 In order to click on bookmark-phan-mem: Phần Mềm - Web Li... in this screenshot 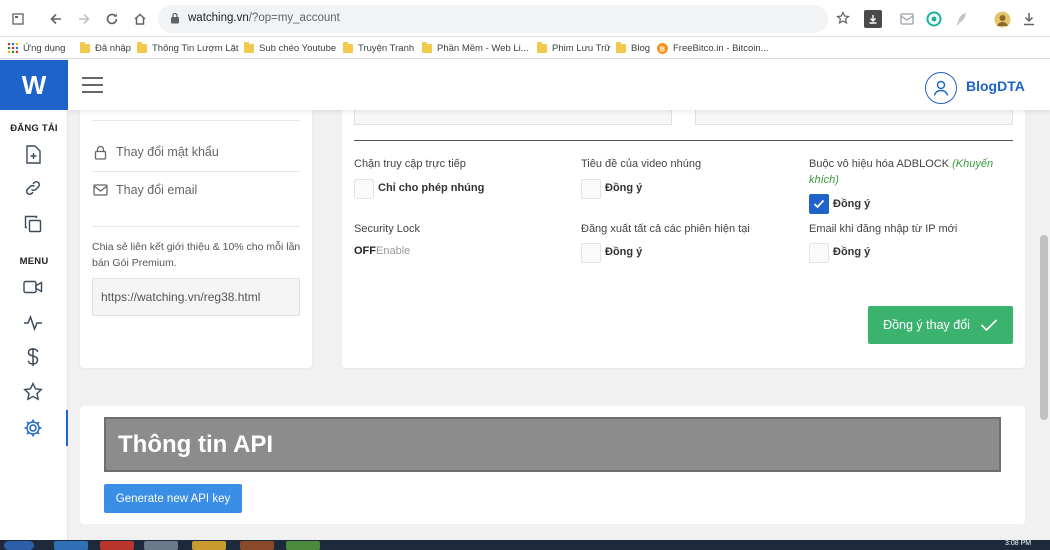, I will do `click(475, 48)`.